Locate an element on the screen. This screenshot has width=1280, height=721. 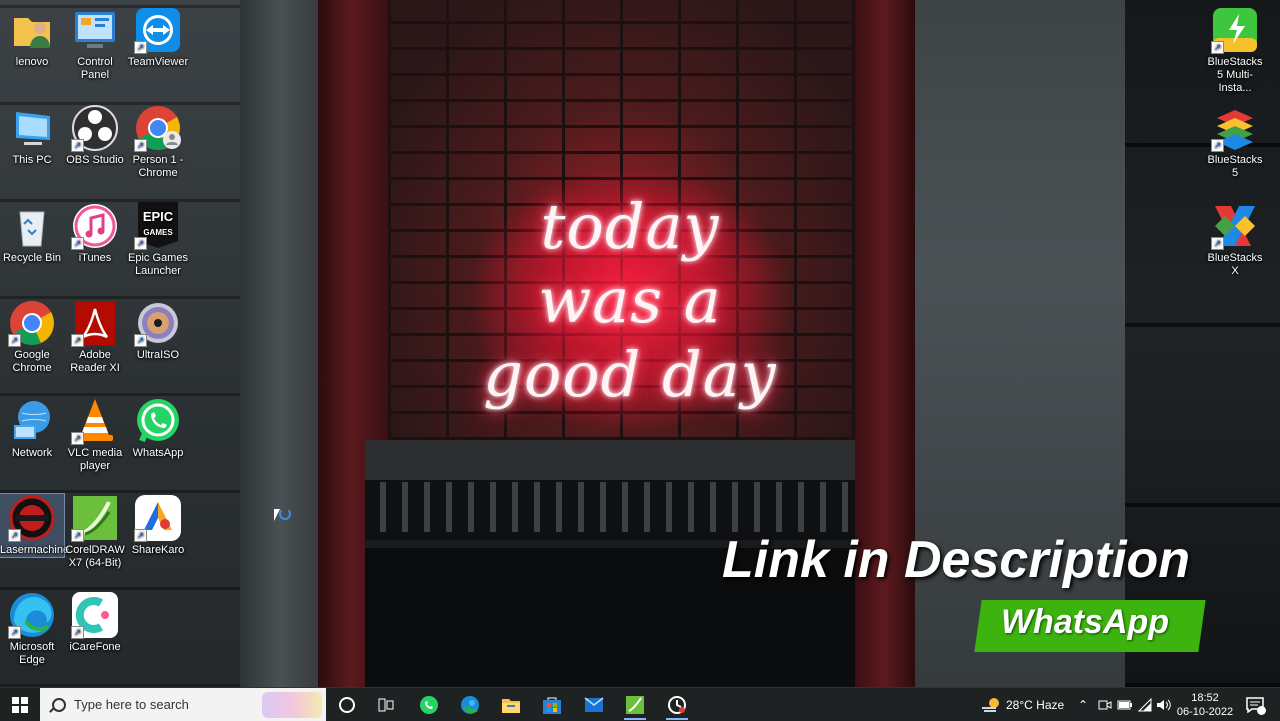
taskbar-edge is located at coordinates (470, 704).